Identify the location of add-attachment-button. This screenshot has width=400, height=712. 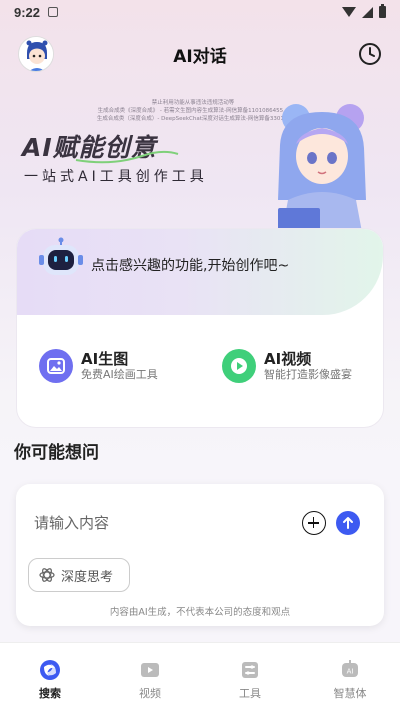
(314, 523).